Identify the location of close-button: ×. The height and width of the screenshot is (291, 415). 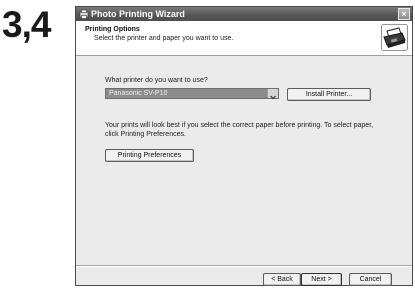
(404, 14).